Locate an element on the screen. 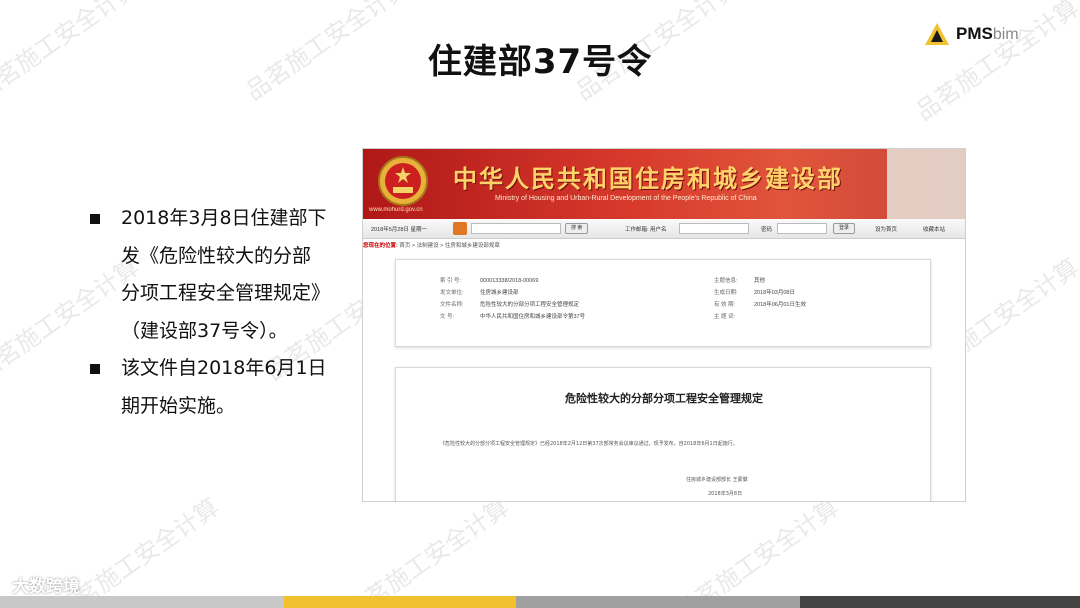  document-date: 2018年3月8日 is located at coordinates (725, 494).